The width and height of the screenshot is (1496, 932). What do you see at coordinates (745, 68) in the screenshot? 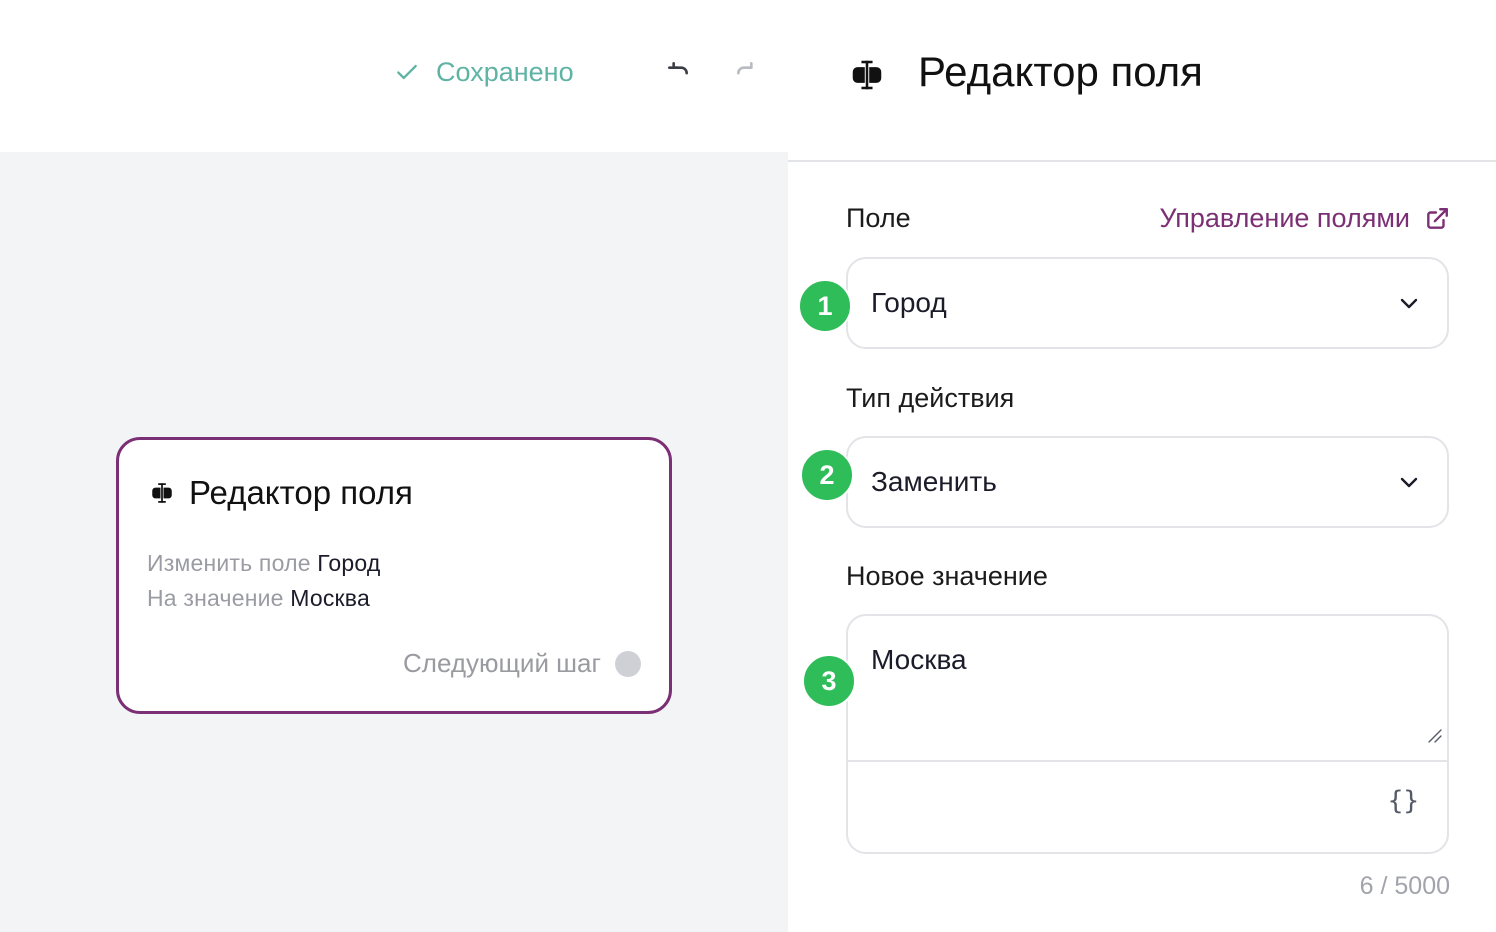
I see `redo-icon` at bounding box center [745, 68].